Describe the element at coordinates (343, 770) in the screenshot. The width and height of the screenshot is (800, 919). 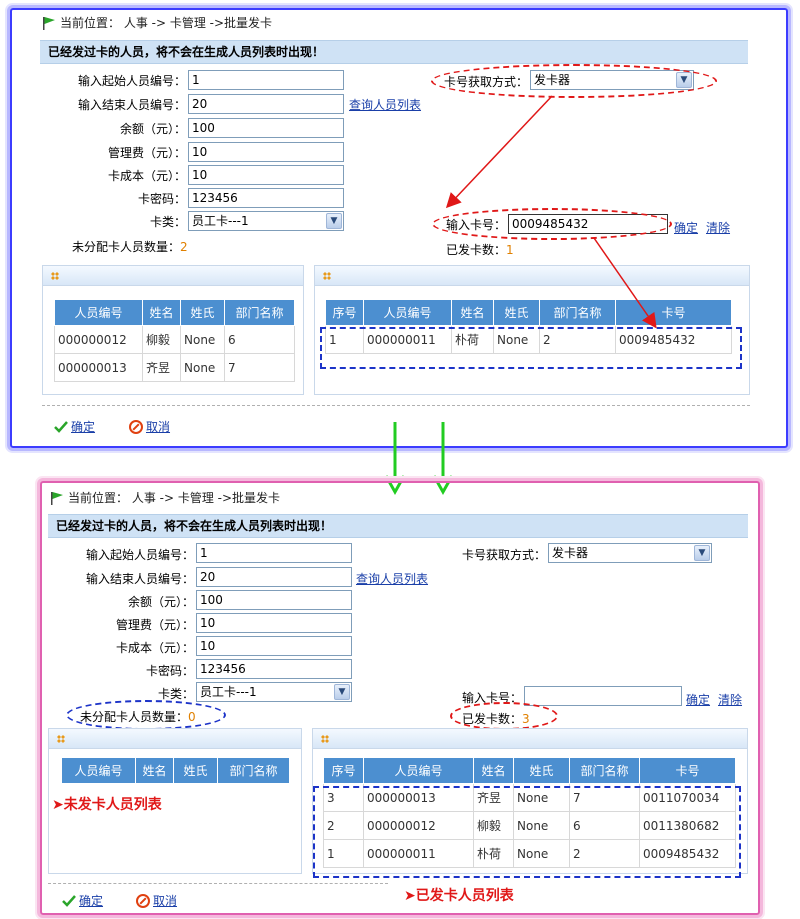
I see `col-header: 序号` at that location.